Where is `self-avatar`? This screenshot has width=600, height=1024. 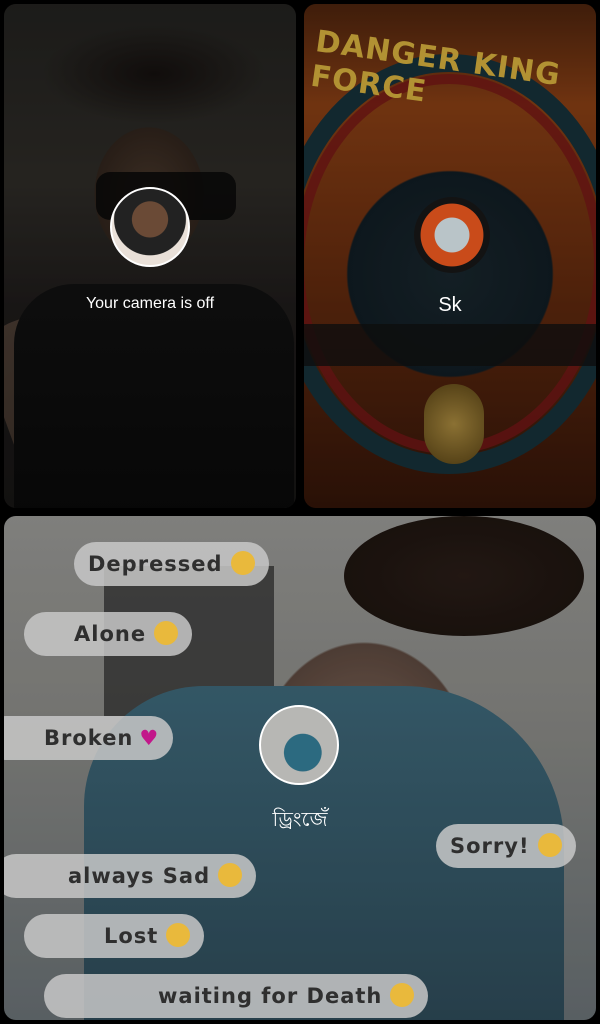
self-avatar is located at coordinates (150, 227).